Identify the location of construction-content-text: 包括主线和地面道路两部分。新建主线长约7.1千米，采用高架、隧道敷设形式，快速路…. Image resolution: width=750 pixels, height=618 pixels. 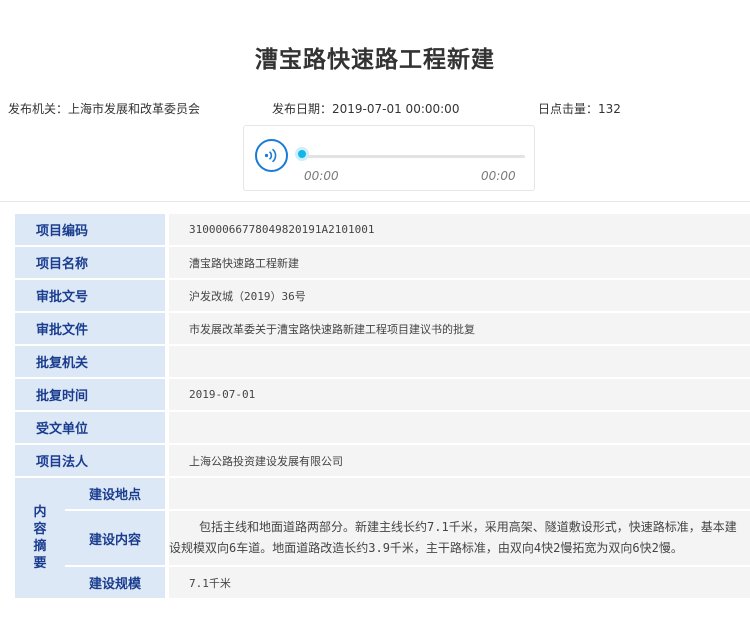
(453, 537).